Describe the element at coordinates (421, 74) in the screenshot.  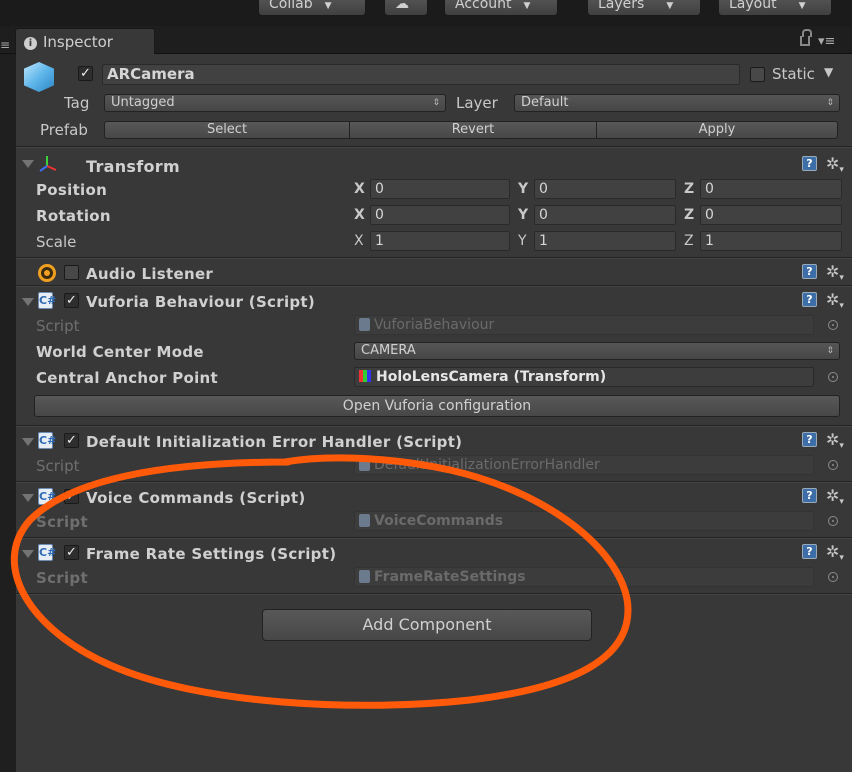
I see `gameobject-name-input: ARCamera` at that location.